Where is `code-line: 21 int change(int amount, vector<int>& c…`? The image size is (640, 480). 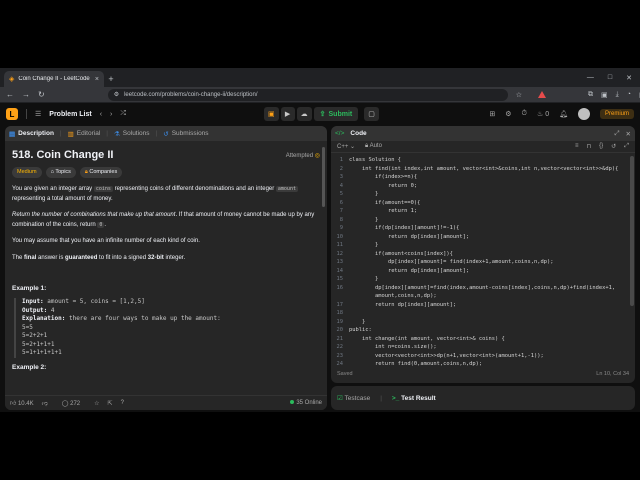 code-line: 21 int change(int amount, vector<int>& c… is located at coordinates (483, 339).